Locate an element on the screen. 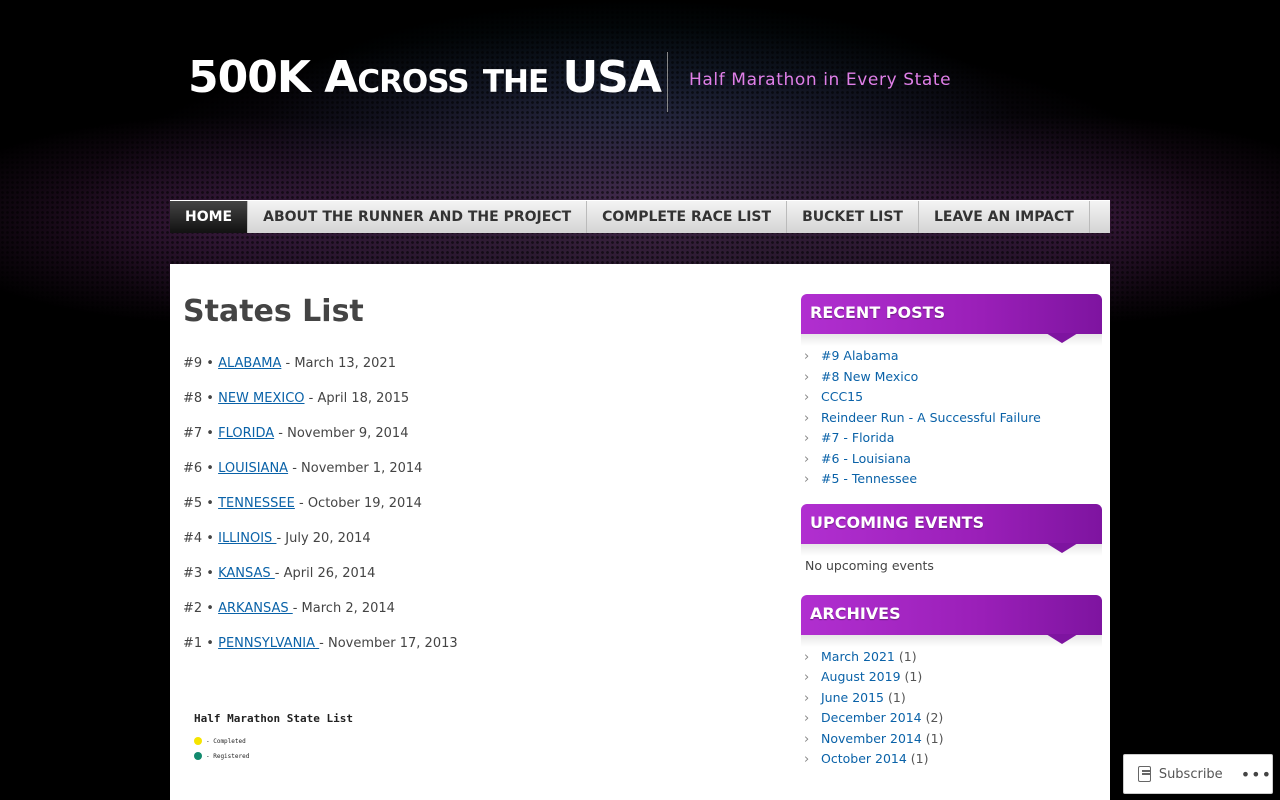  nav-item-bucket-list: BUCKET LIST is located at coordinates (853, 217).